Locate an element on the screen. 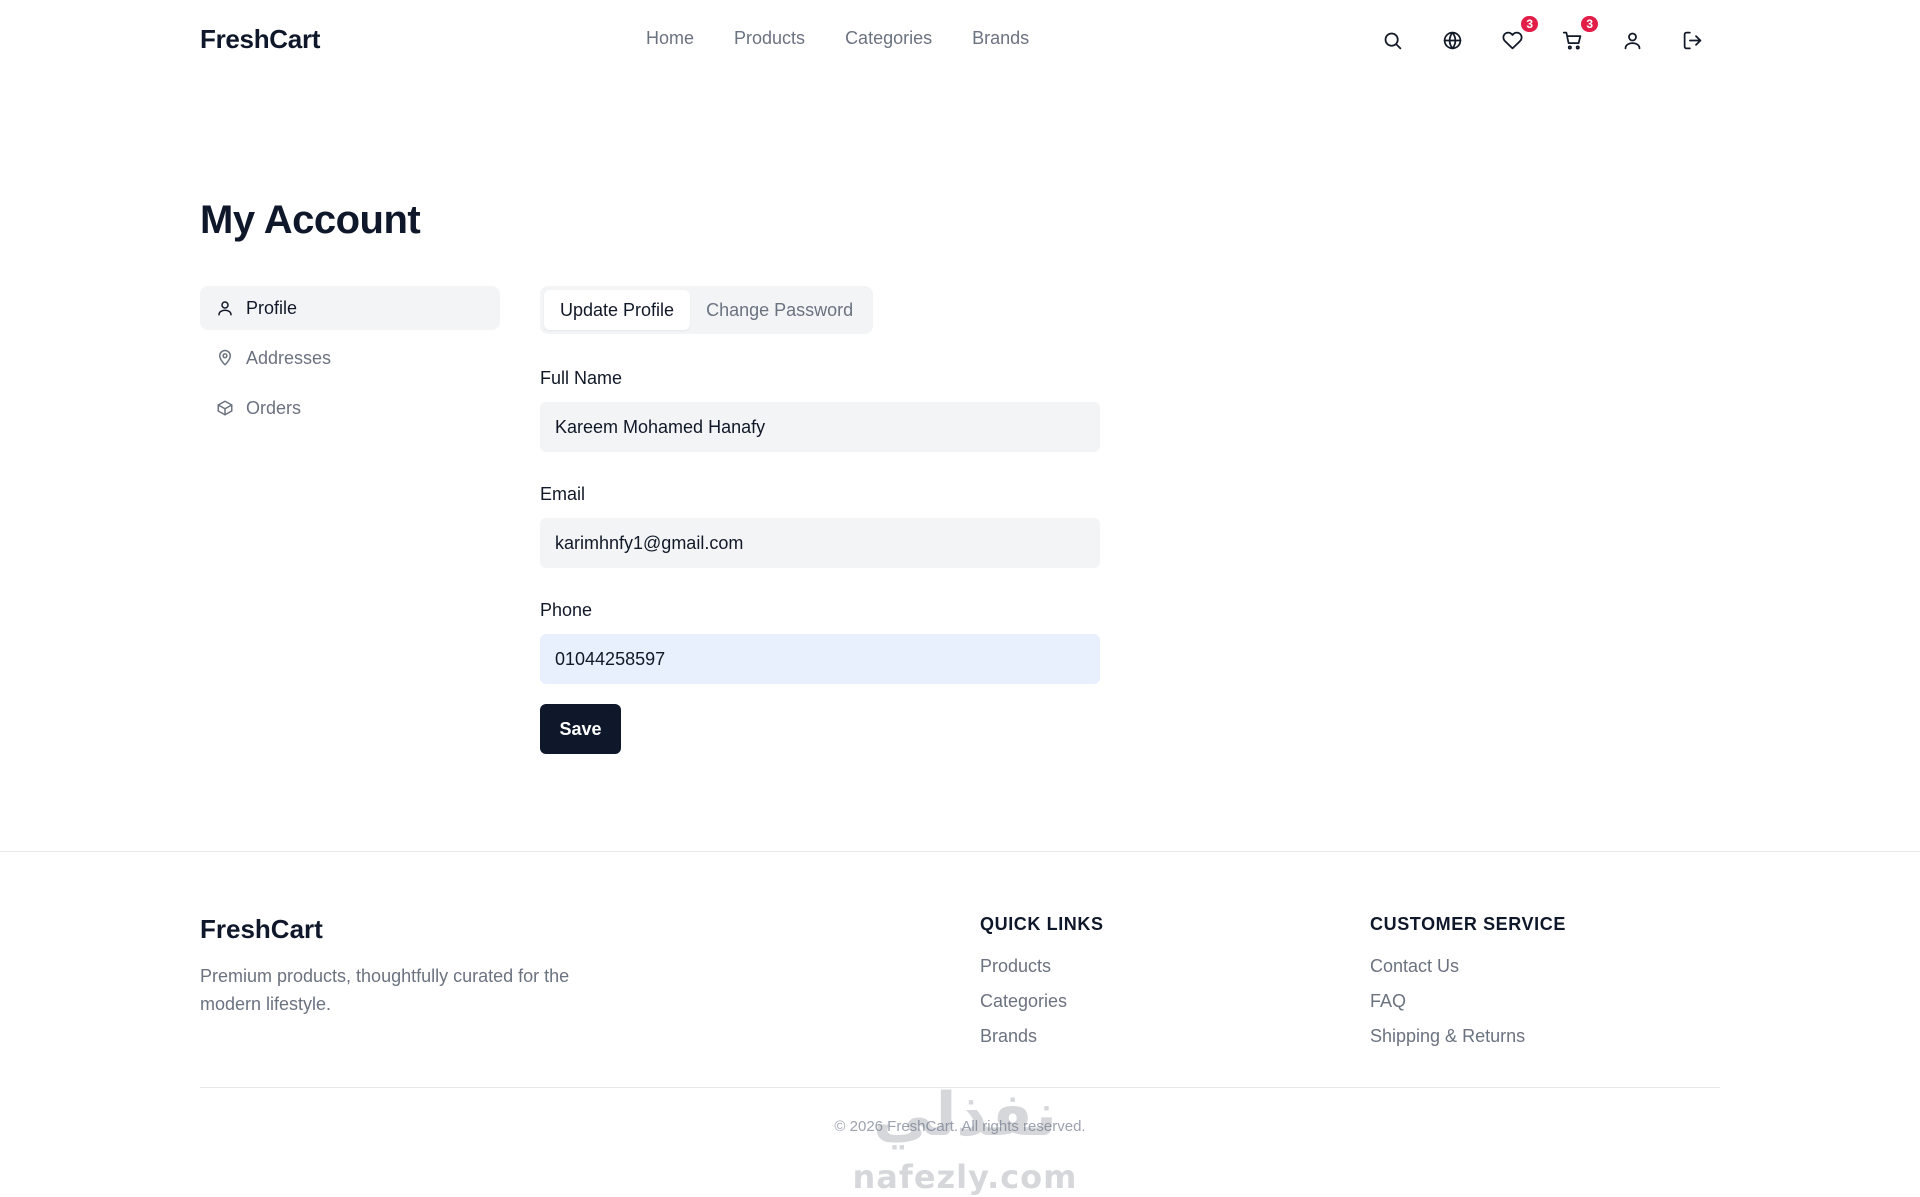 This screenshot has height=1197, width=1920. footer-quick-links: QUICK LINKS Products Categories Brands is located at coordinates (1042, 986).